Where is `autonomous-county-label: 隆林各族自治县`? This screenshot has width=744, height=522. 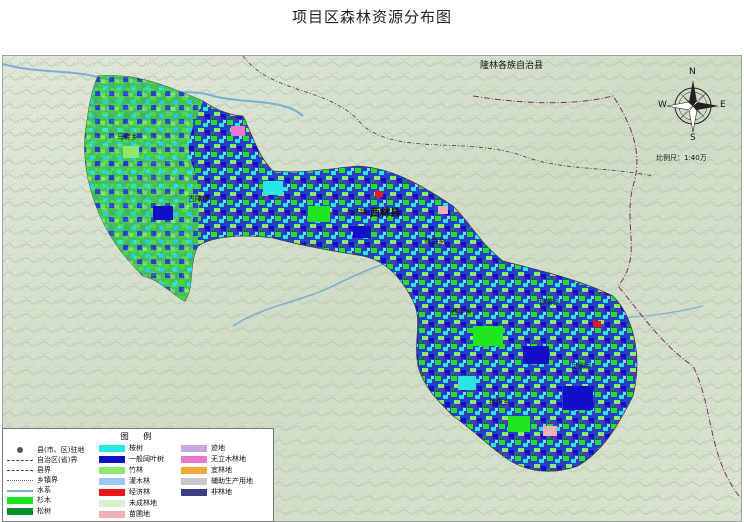 autonomous-county-label: 隆林各族自治县 is located at coordinates (512, 66).